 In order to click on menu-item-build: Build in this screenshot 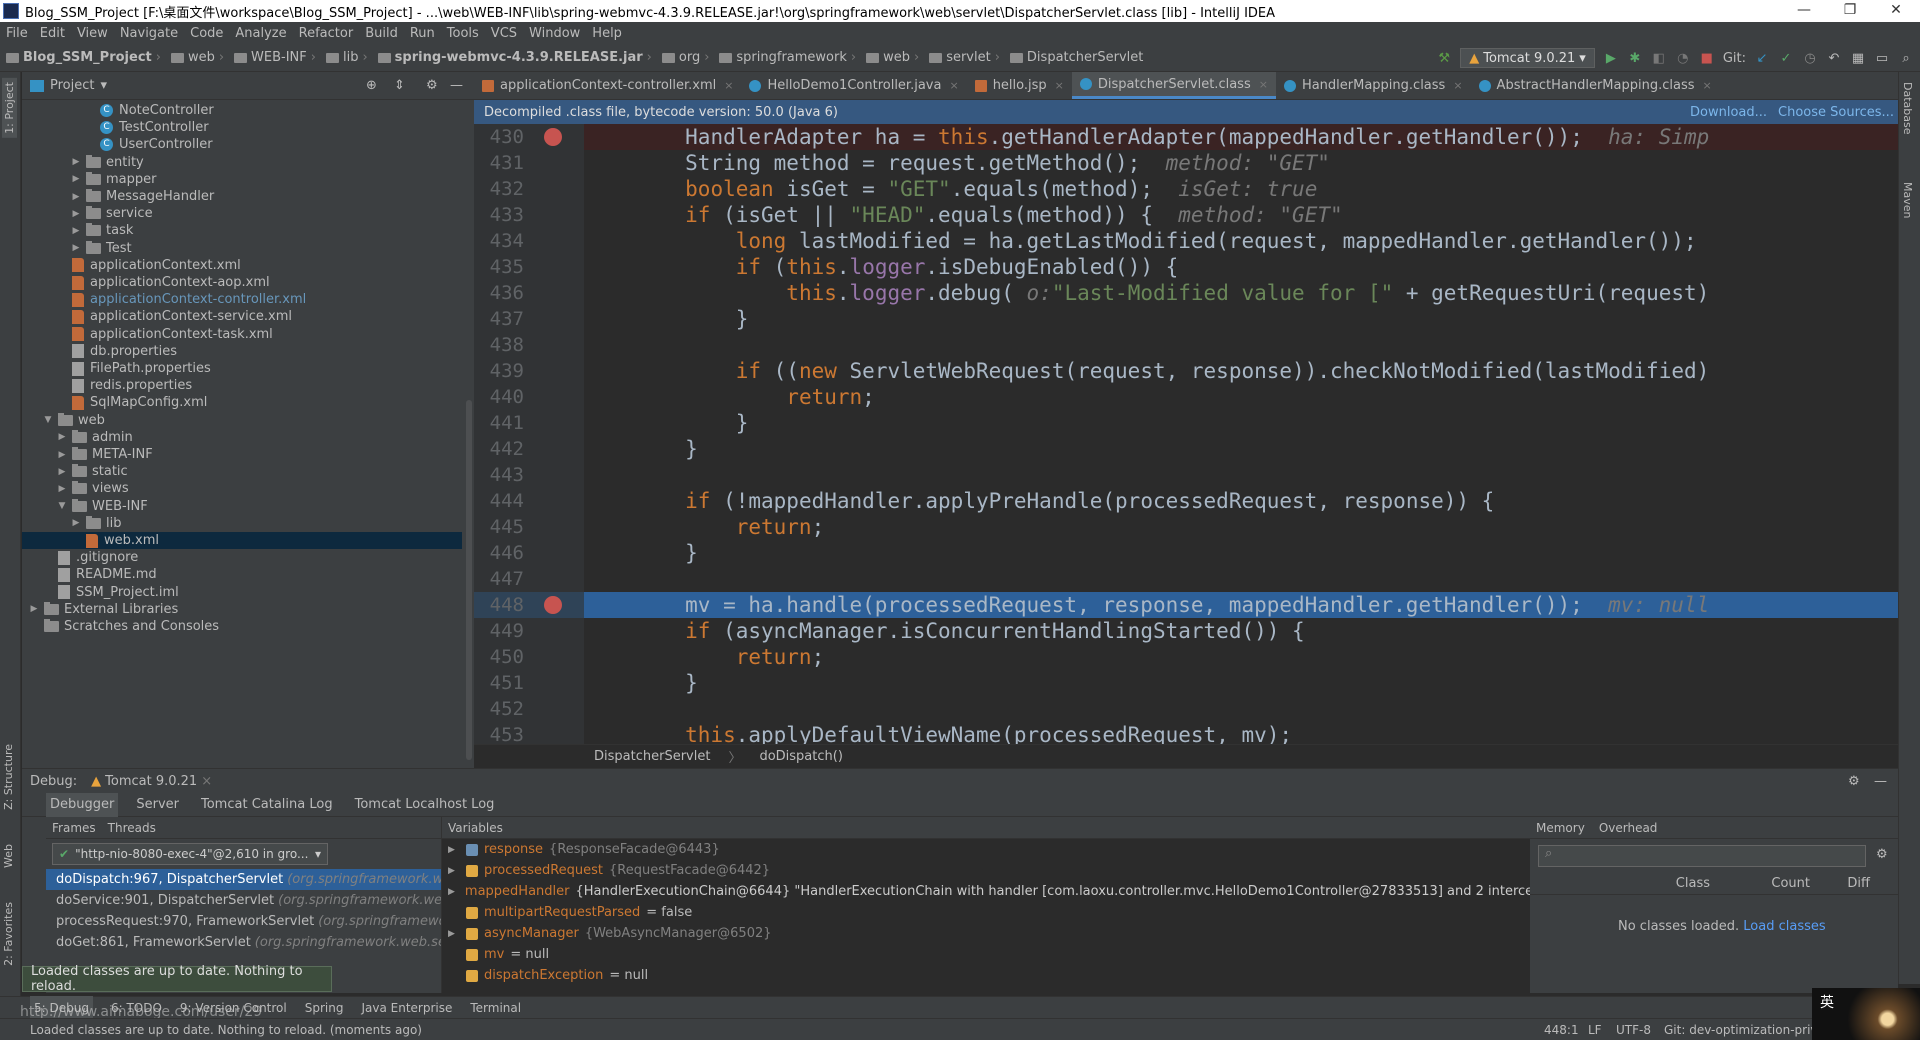, I will do `click(381, 33)`.